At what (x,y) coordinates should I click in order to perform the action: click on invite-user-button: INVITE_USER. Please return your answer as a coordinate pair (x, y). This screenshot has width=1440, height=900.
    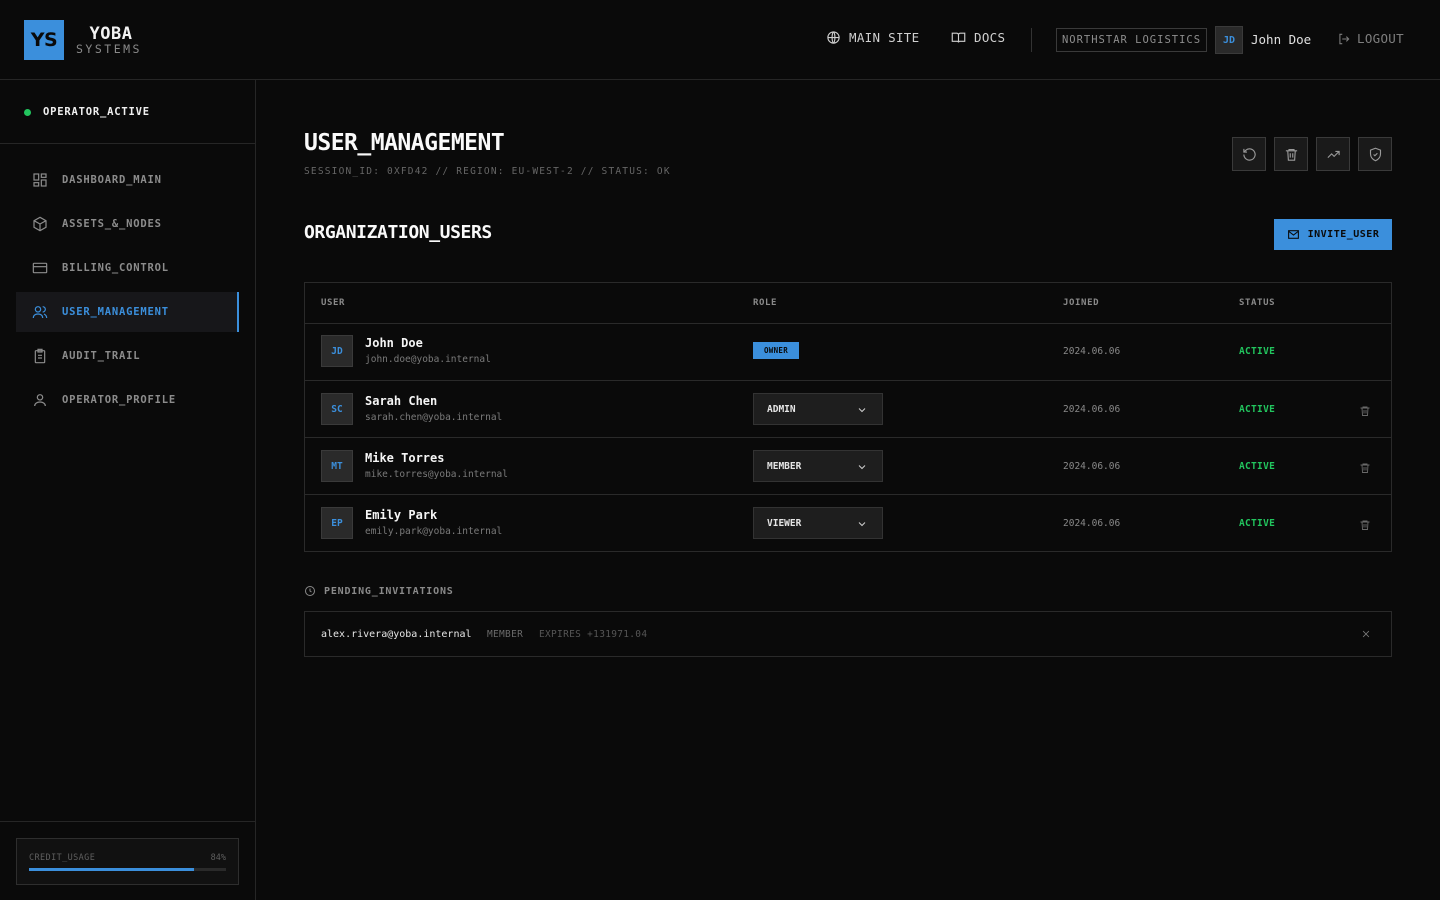
    Looking at the image, I should click on (1333, 234).